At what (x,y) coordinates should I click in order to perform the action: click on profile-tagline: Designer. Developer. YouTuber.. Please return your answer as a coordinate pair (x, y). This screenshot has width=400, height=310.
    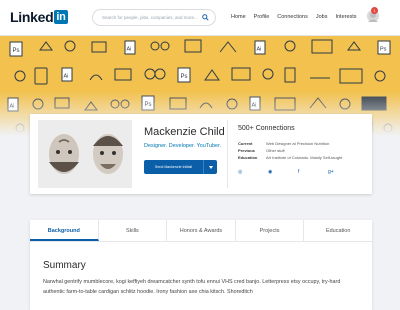
    Looking at the image, I should click on (183, 146).